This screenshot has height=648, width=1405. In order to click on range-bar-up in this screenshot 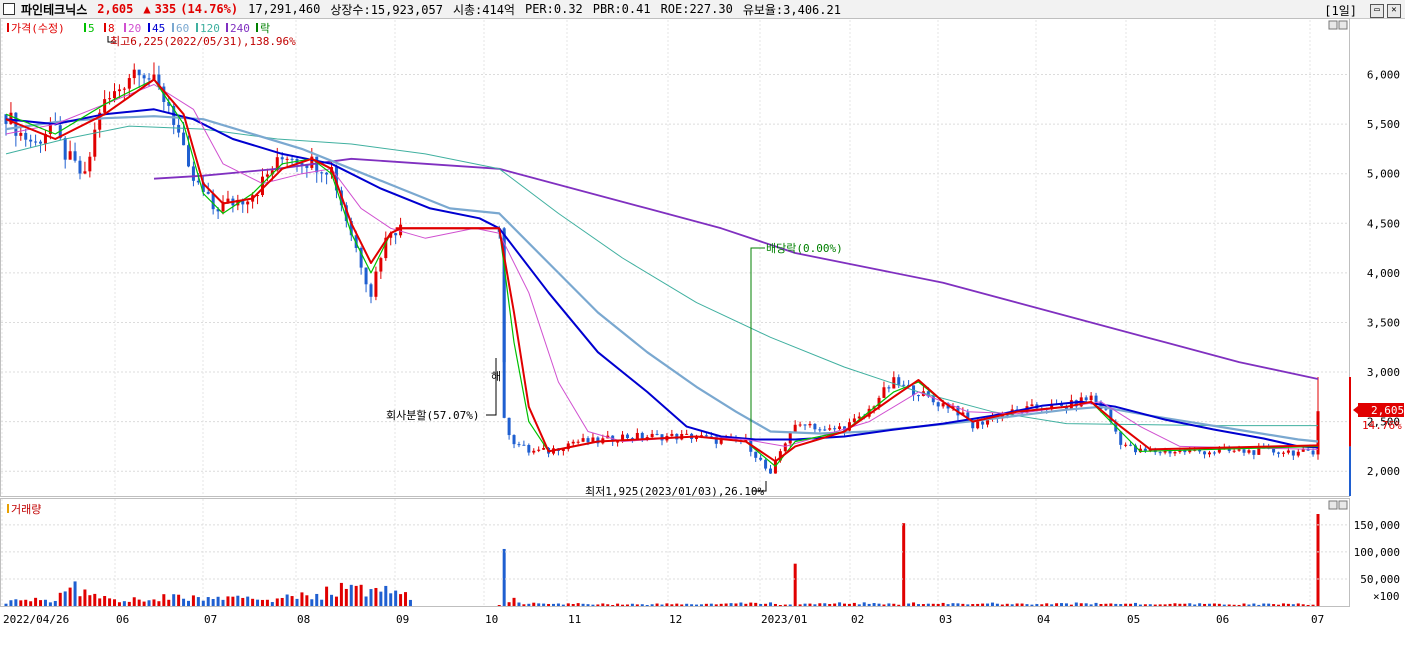, I will do `click(1350, 412)`.